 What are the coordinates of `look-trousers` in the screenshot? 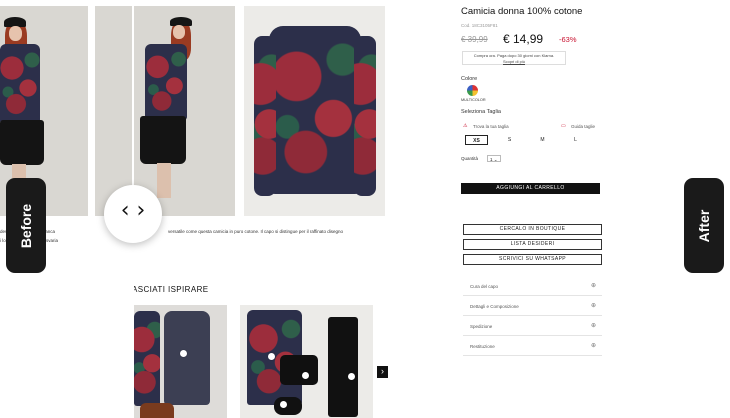 It's located at (343, 367).